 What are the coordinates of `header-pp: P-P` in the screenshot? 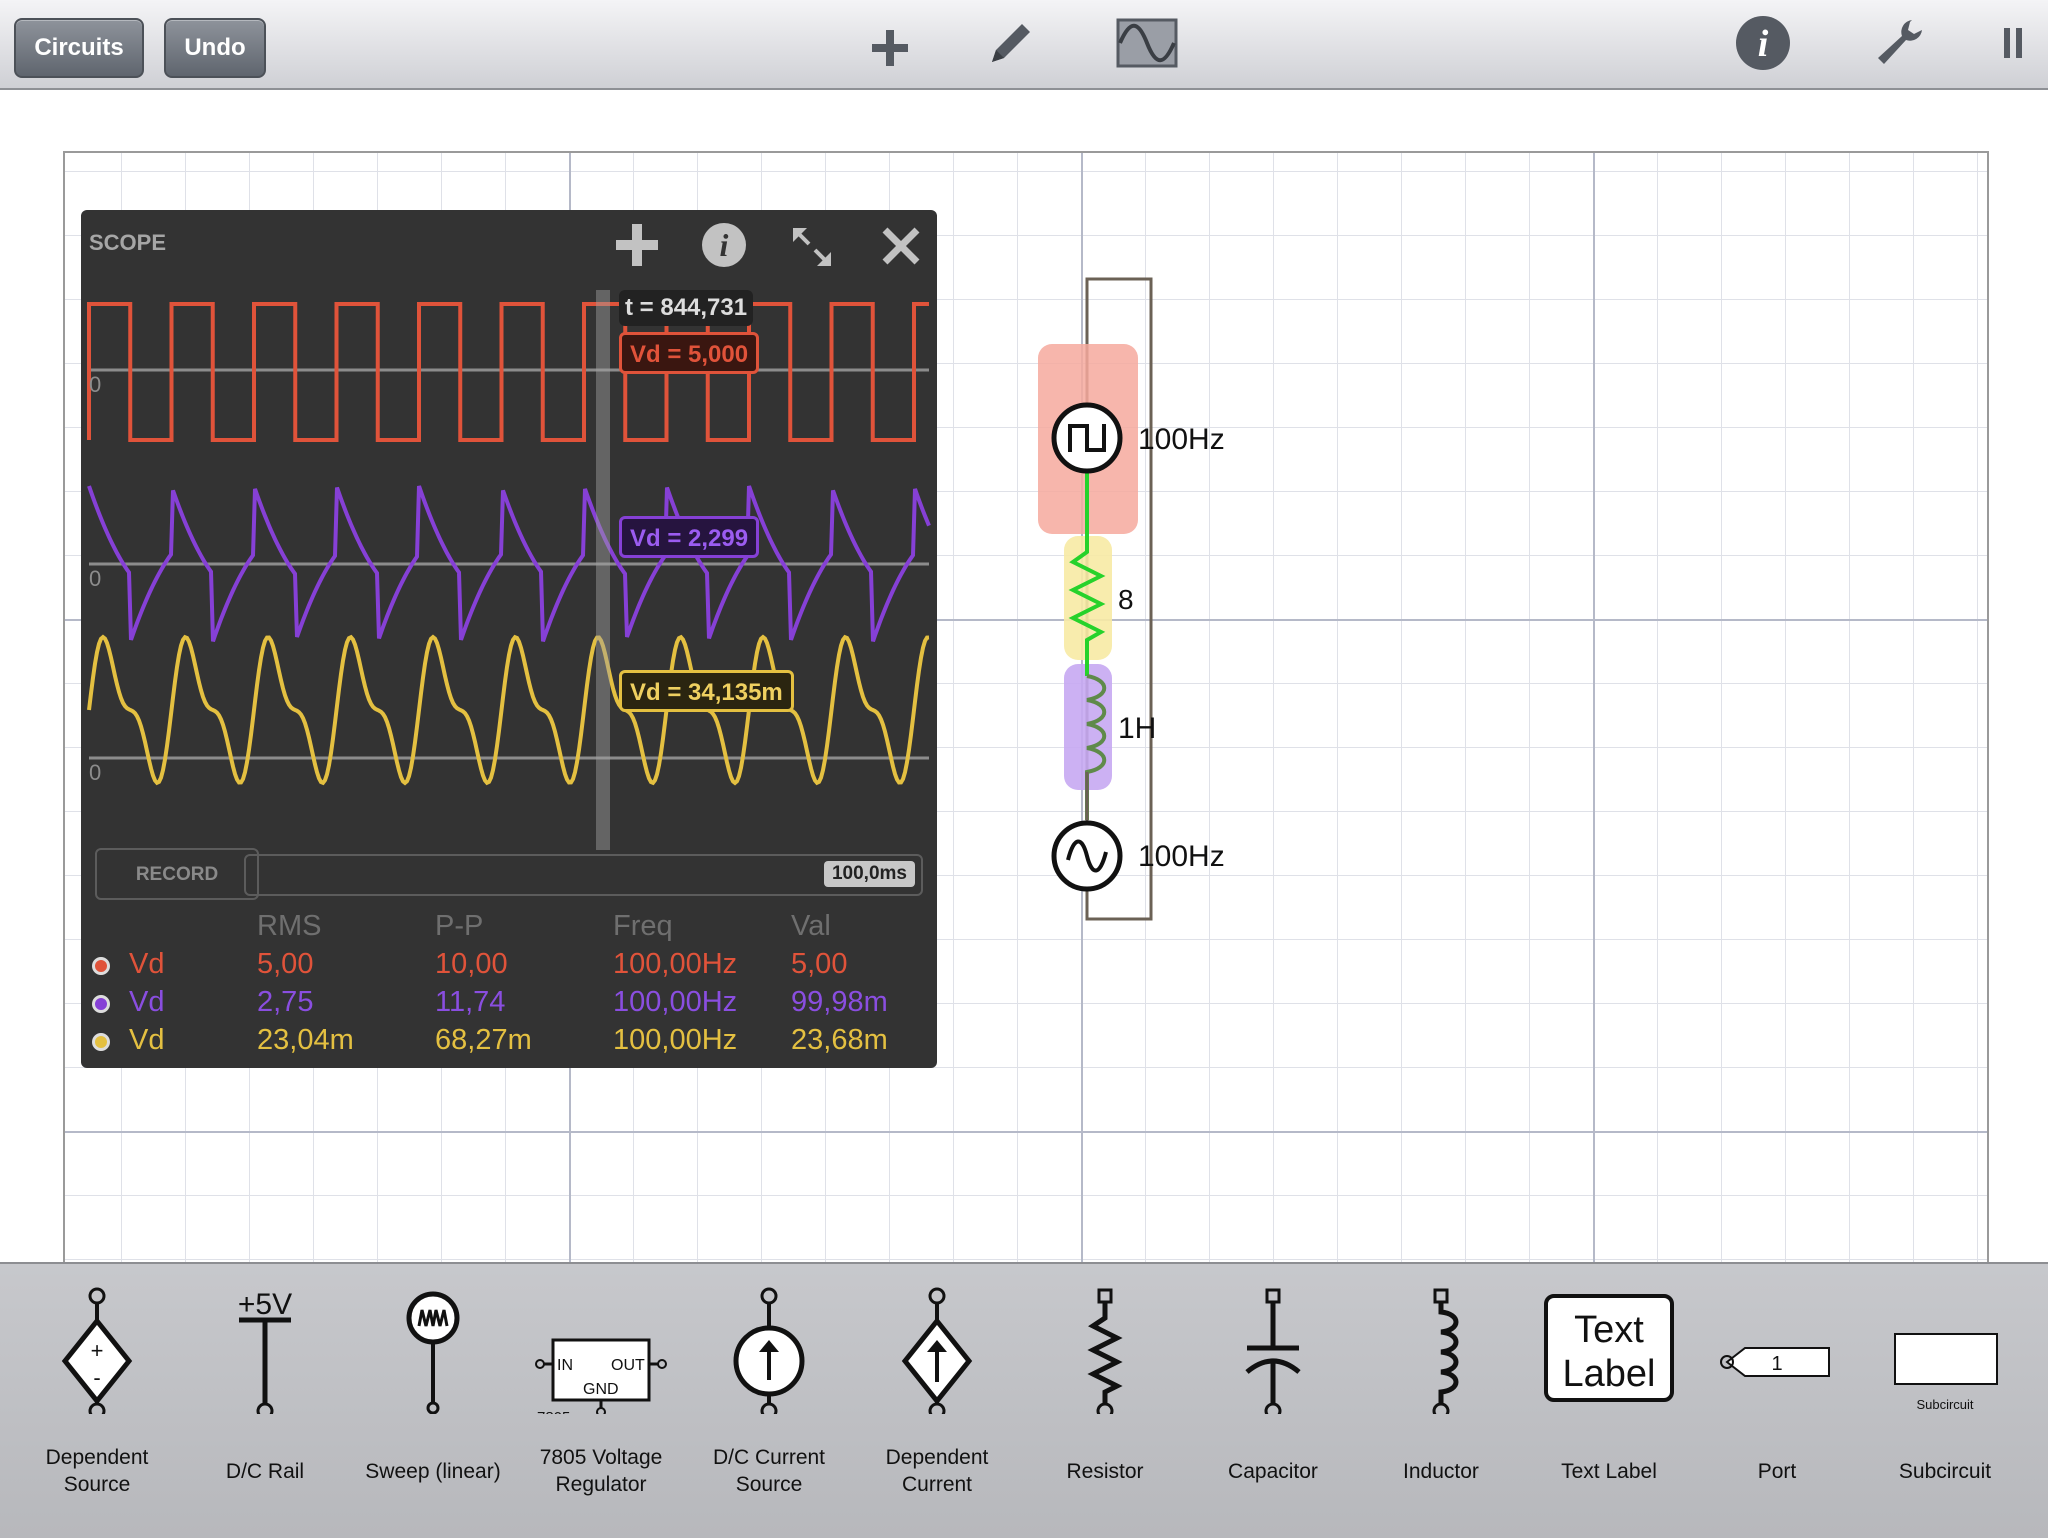 It's located at (459, 926).